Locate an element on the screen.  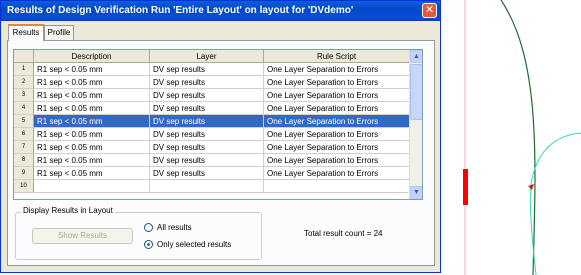
cell-rule-script is located at coordinates (337, 186).